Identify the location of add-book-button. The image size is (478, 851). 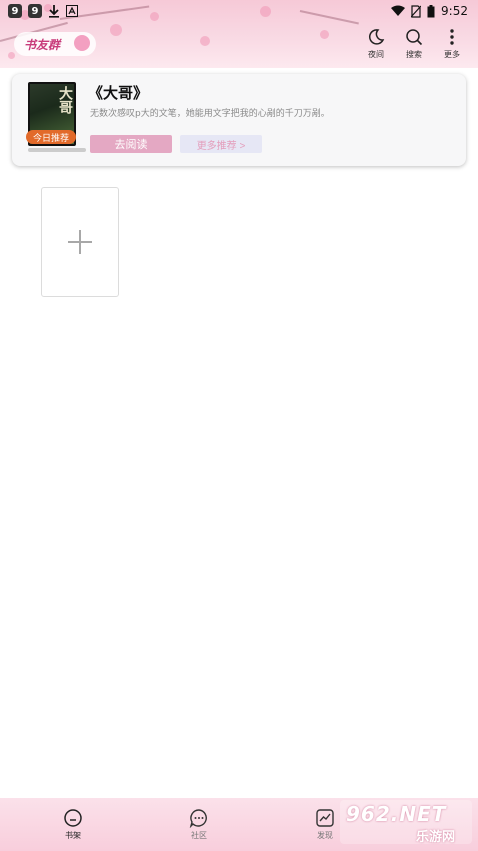
(80, 242).